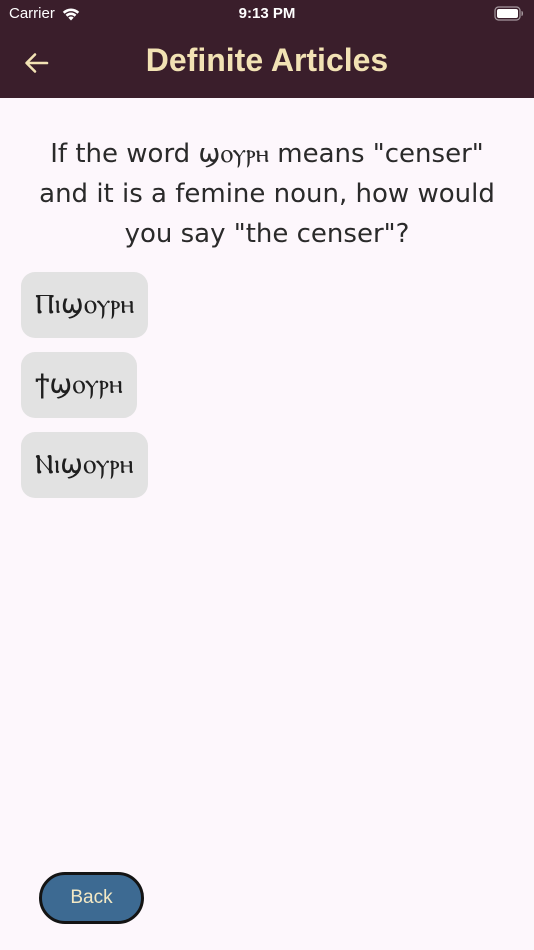  What do you see at coordinates (91, 898) in the screenshot?
I see `back-button: Back` at bounding box center [91, 898].